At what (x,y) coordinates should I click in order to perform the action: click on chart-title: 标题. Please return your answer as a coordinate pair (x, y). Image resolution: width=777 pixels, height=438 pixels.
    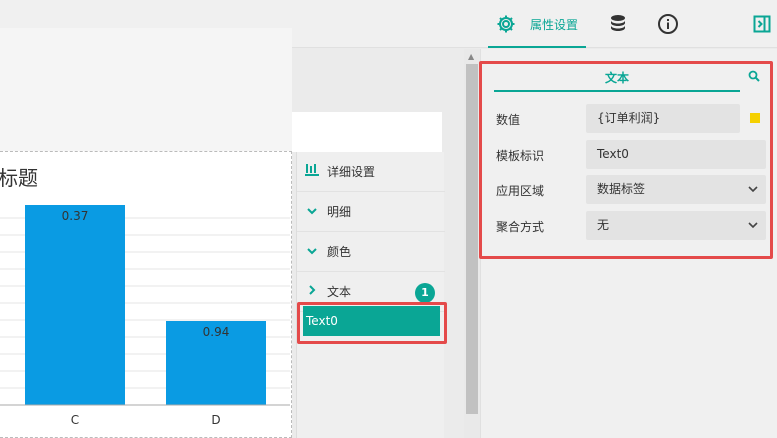
    Looking at the image, I should click on (19, 178).